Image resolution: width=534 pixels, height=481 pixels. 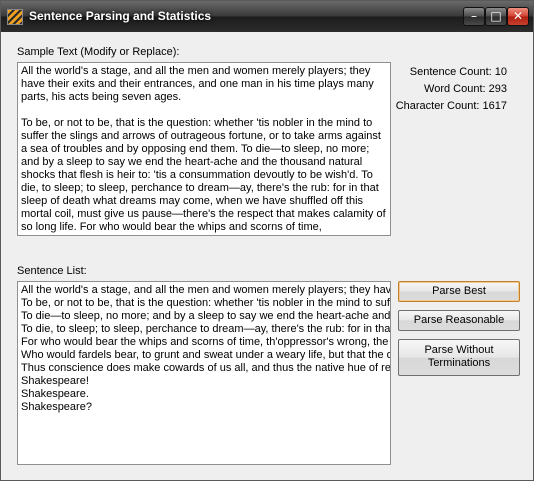 What do you see at coordinates (267, 16) in the screenshot?
I see `title-bar: Sentence Parsing and Statistics – □ ✕` at bounding box center [267, 16].